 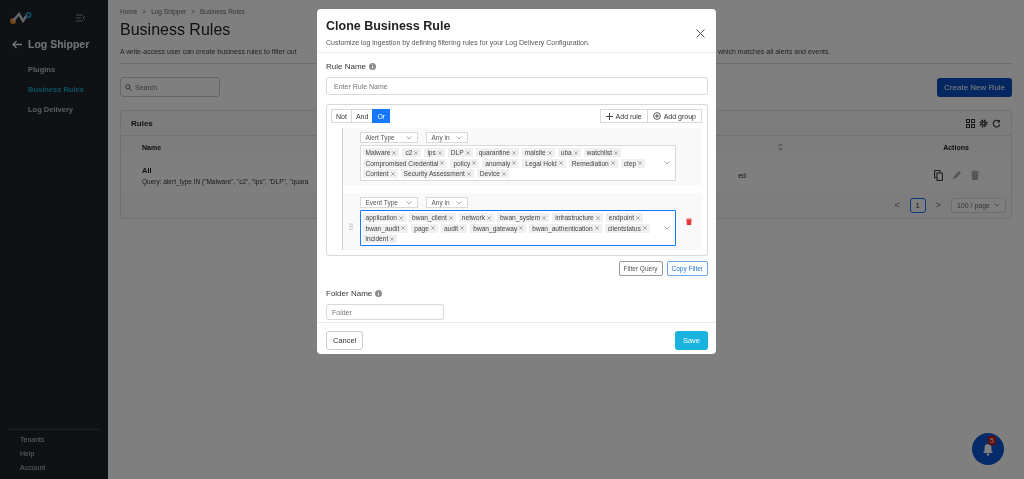 What do you see at coordinates (938, 175) in the screenshot?
I see `copy-icon` at bounding box center [938, 175].